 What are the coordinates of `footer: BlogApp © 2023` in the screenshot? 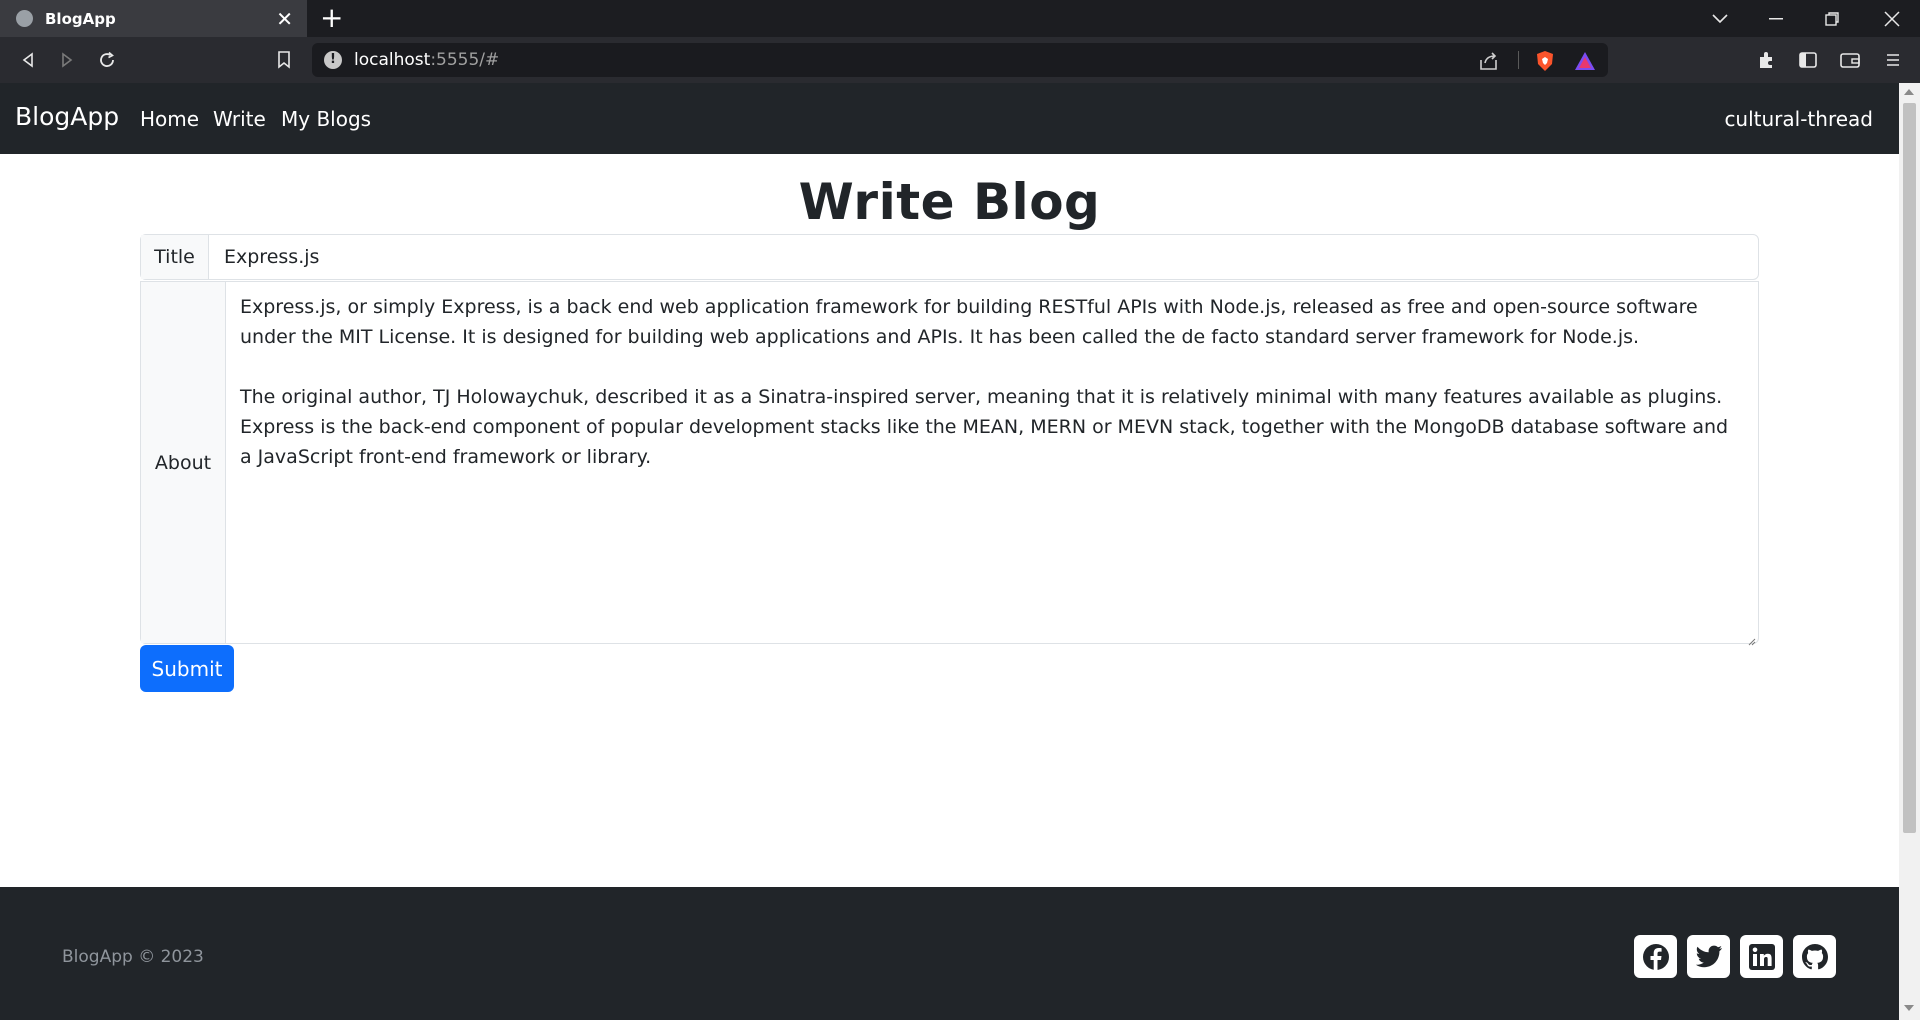 It's located at (949, 953).